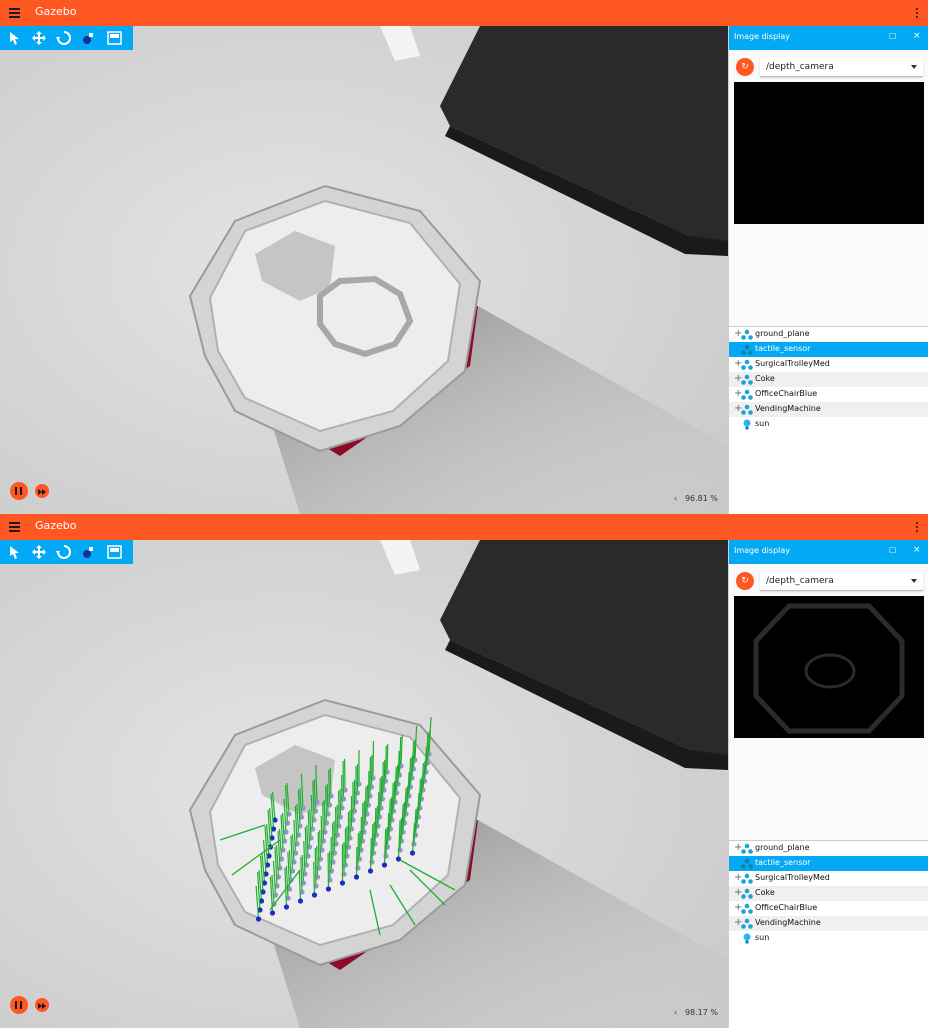 Image resolution: width=928 pixels, height=1028 pixels. I want to click on entity-label: ground_plane, so click(782, 847).